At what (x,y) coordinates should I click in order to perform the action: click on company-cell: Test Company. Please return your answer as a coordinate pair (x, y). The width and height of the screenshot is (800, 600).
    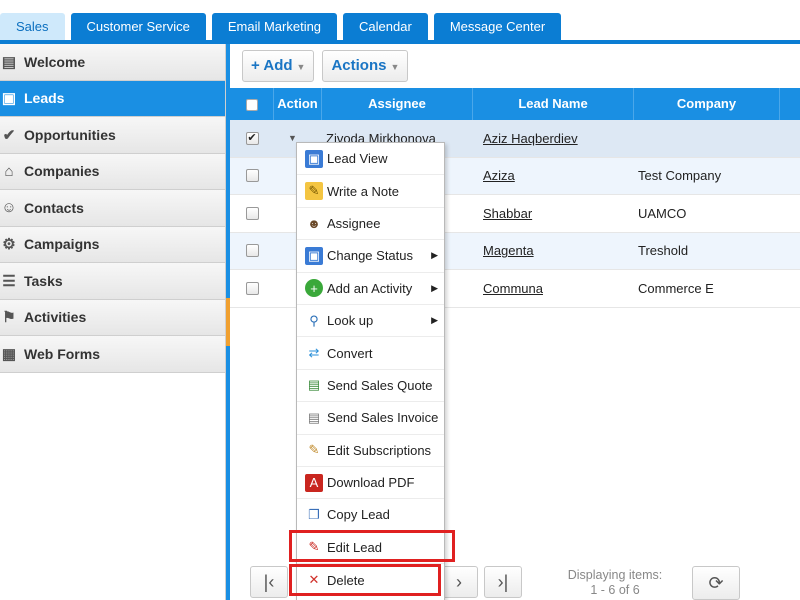
    Looking at the image, I should click on (680, 176).